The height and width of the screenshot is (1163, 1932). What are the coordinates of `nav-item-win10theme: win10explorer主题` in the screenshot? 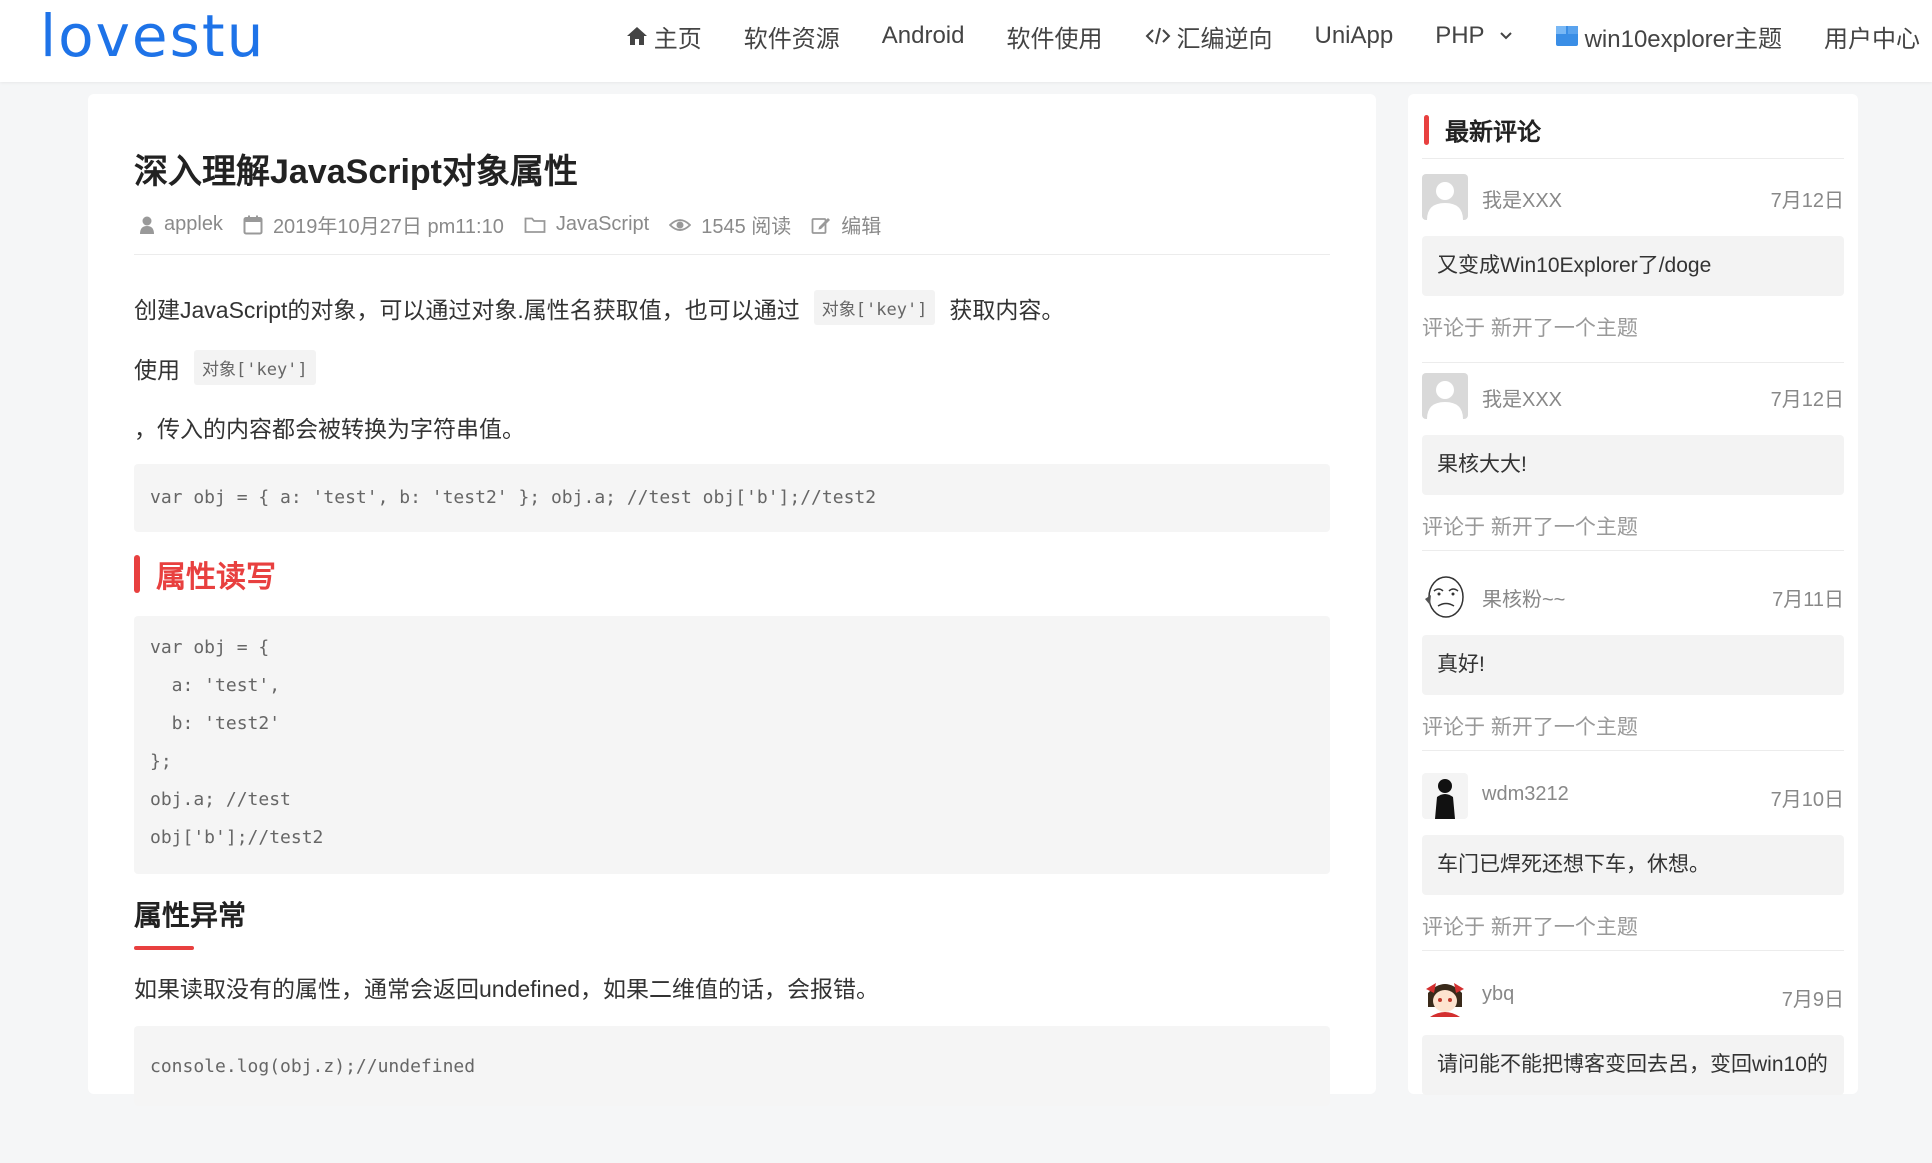 It's located at (1668, 36).